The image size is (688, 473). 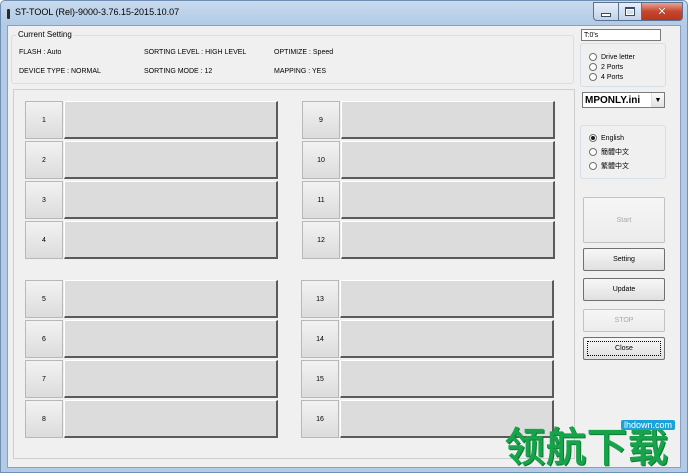 I want to click on language-group: English 簡體中文 繁體中文, so click(x=623, y=152).